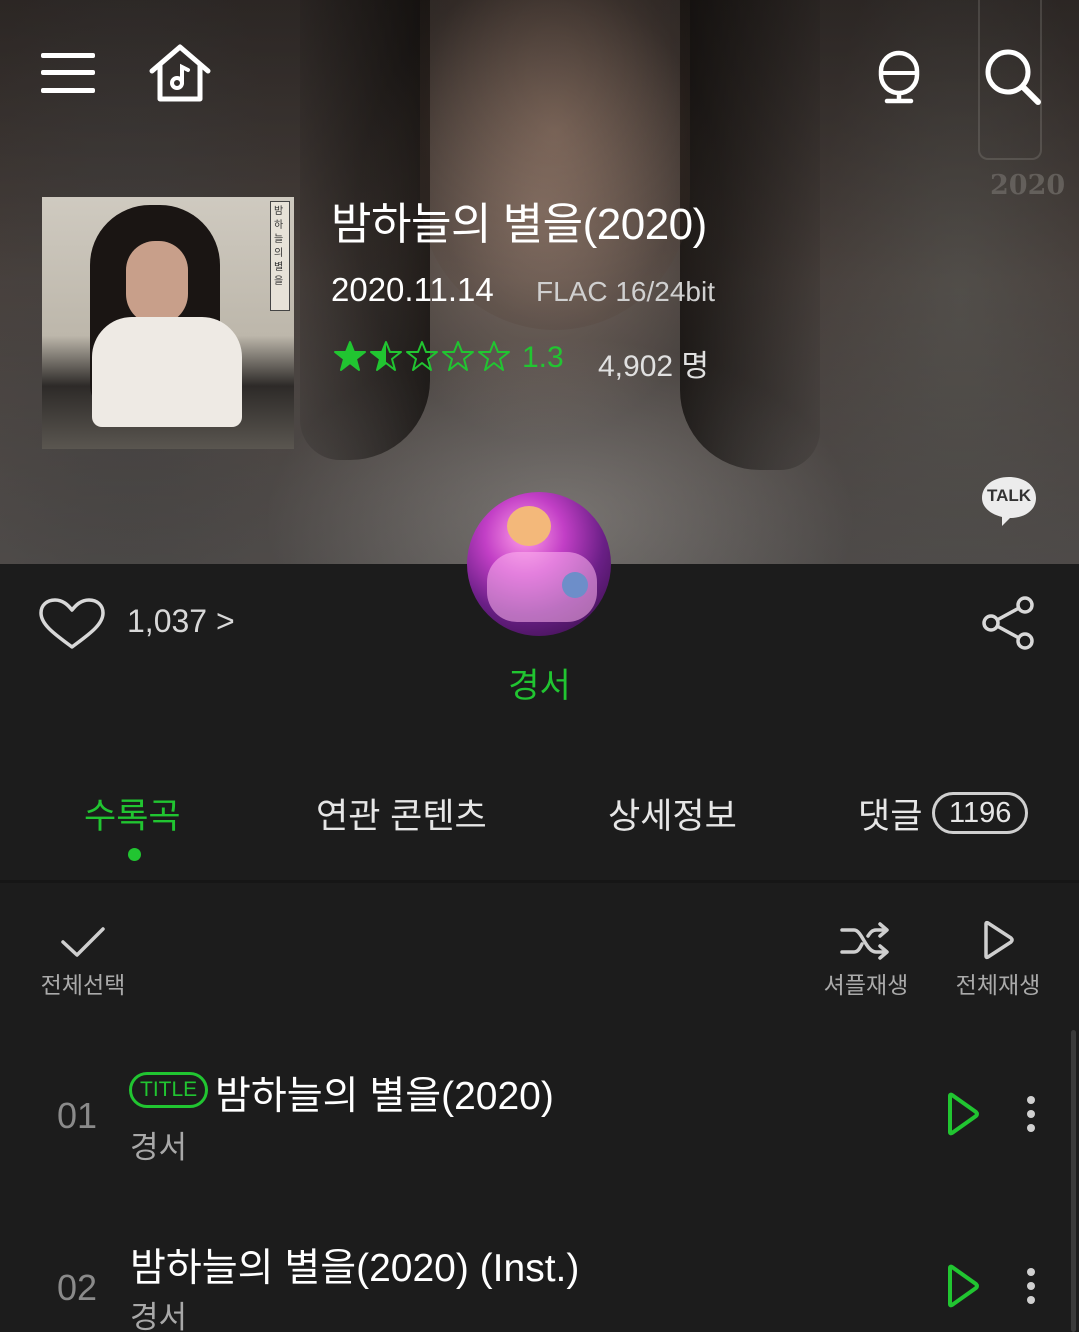 The width and height of the screenshot is (1079, 1332). I want to click on track-number: 02, so click(77, 1287).